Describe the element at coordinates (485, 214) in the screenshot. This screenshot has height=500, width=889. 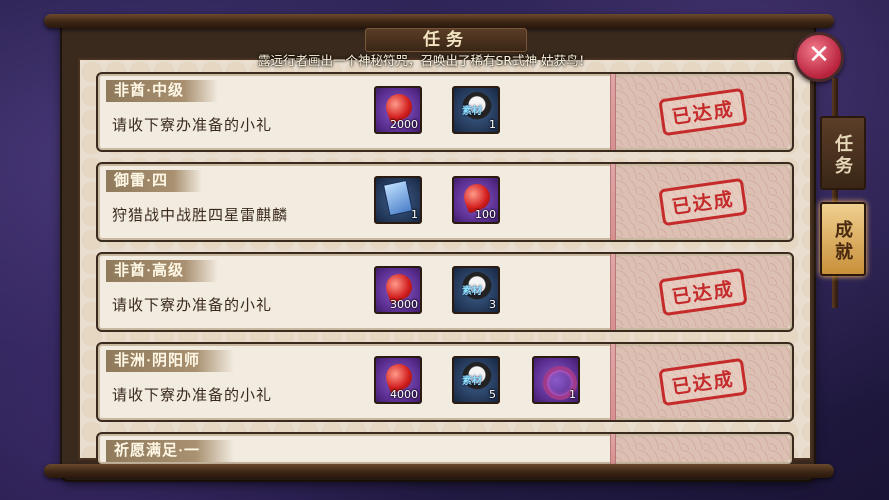
I see `reward-qty: 100` at that location.